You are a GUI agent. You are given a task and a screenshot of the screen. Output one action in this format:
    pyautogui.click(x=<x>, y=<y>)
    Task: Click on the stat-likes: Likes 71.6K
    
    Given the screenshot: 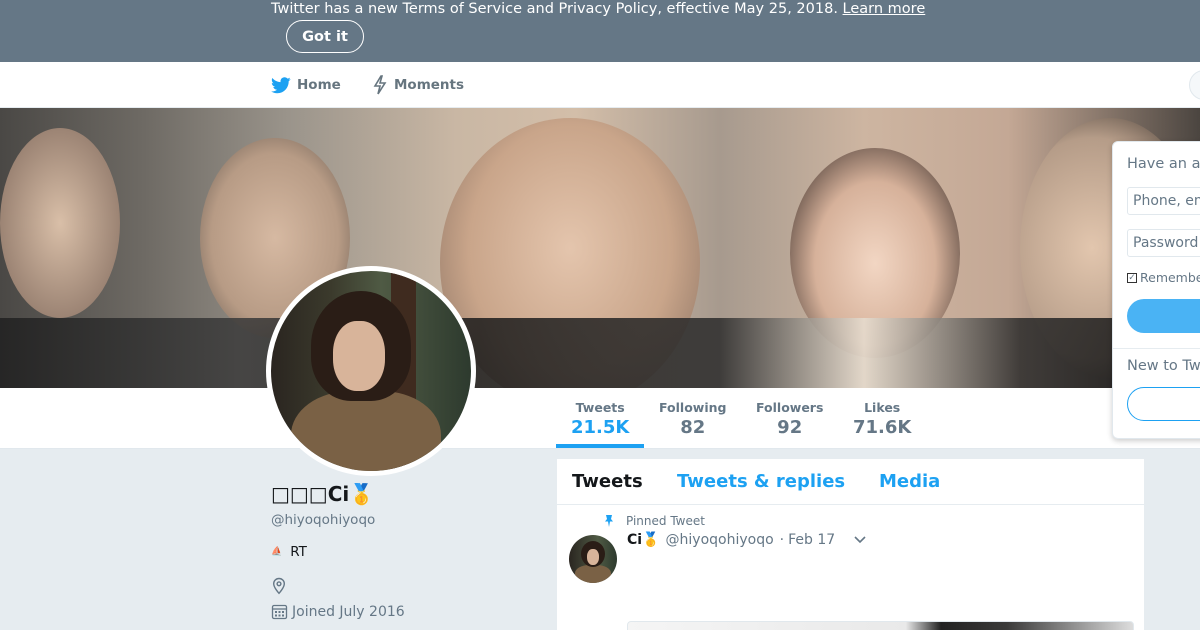 What is the action you would take?
    pyautogui.click(x=882, y=419)
    